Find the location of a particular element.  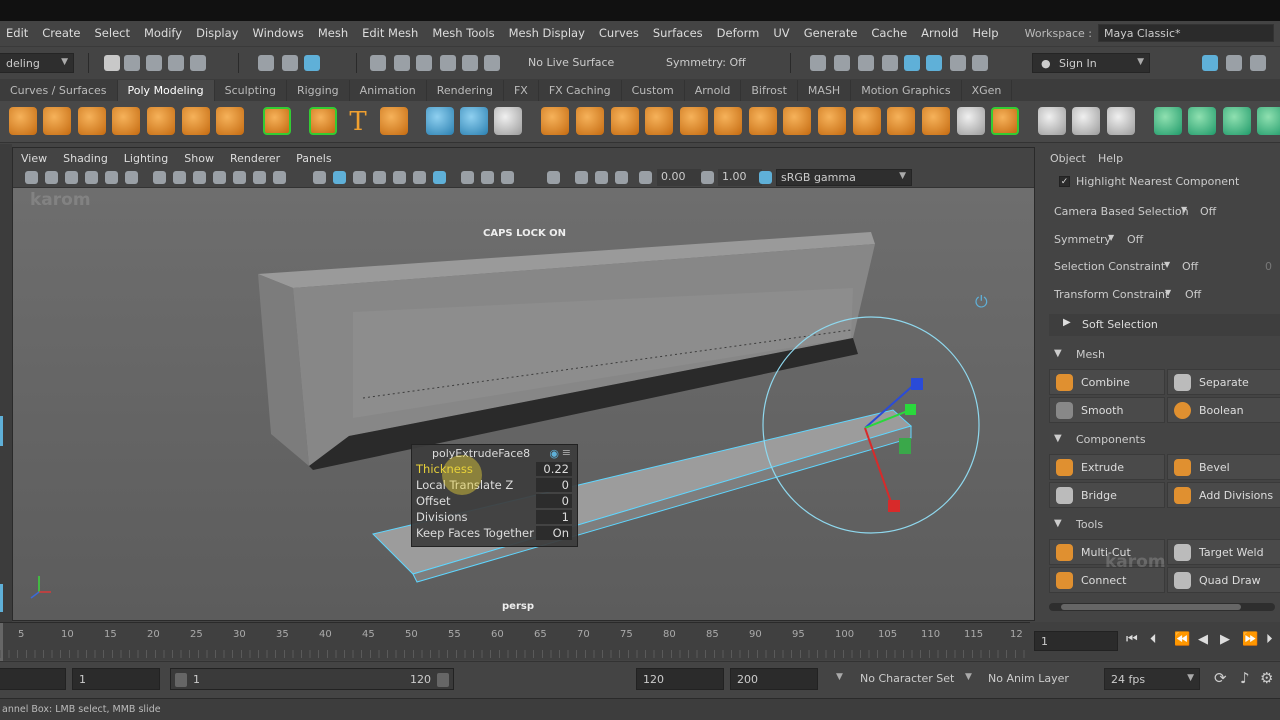

render-settings-icon is located at coordinates (890, 63).